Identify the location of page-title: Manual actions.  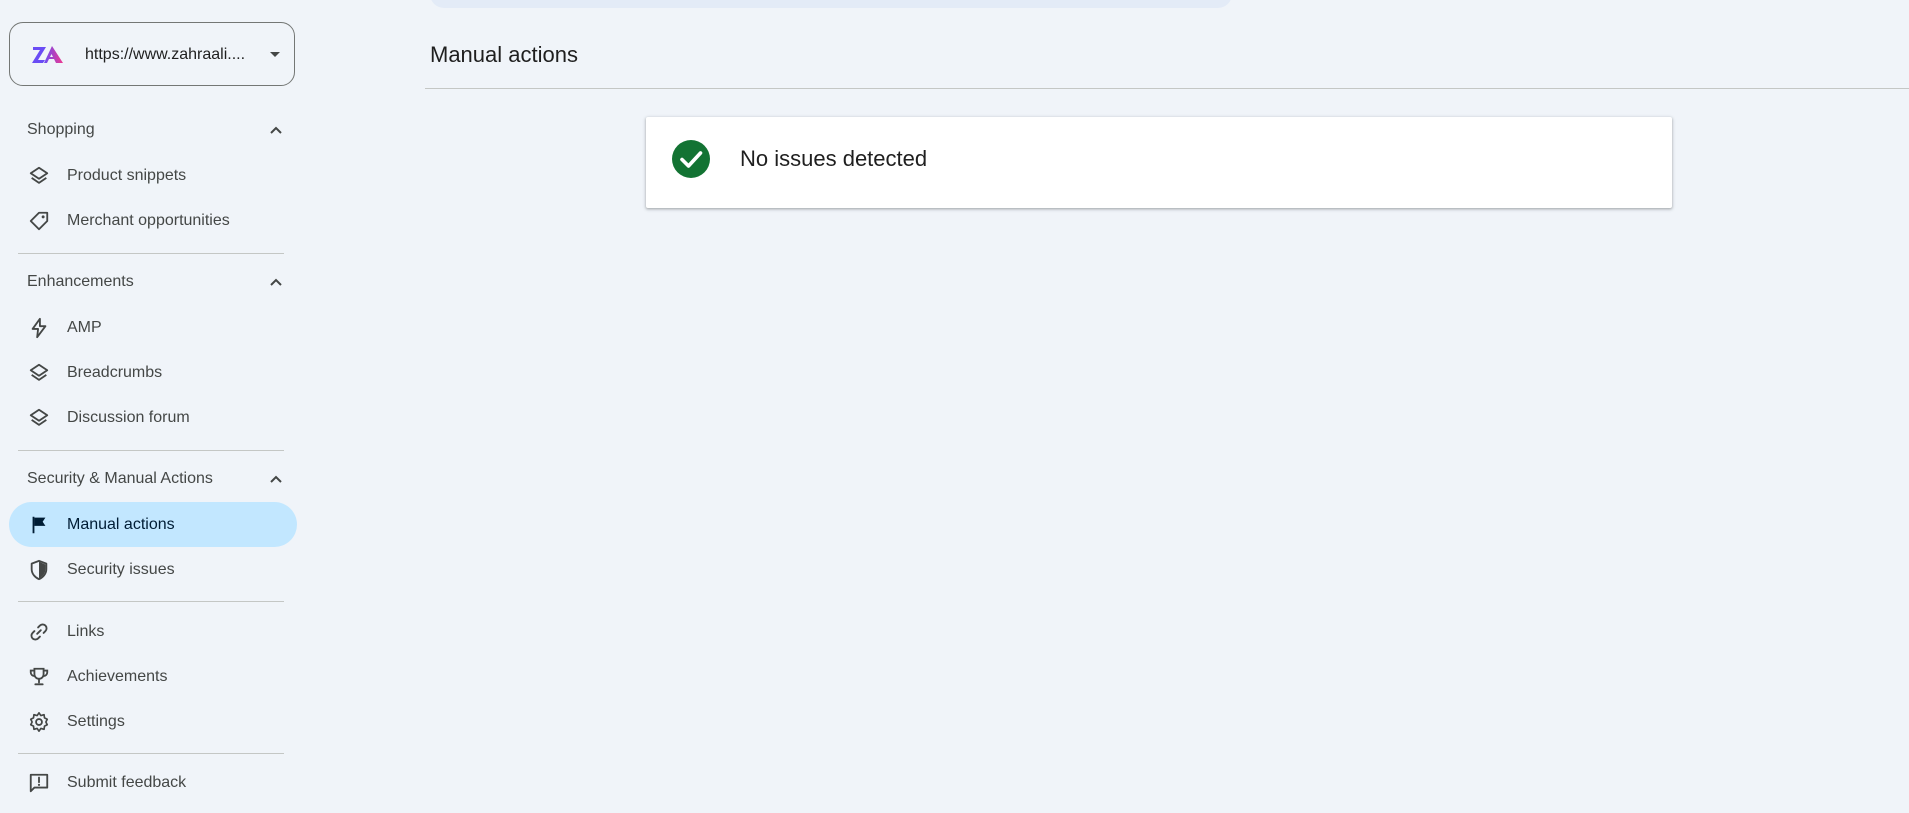
(504, 54).